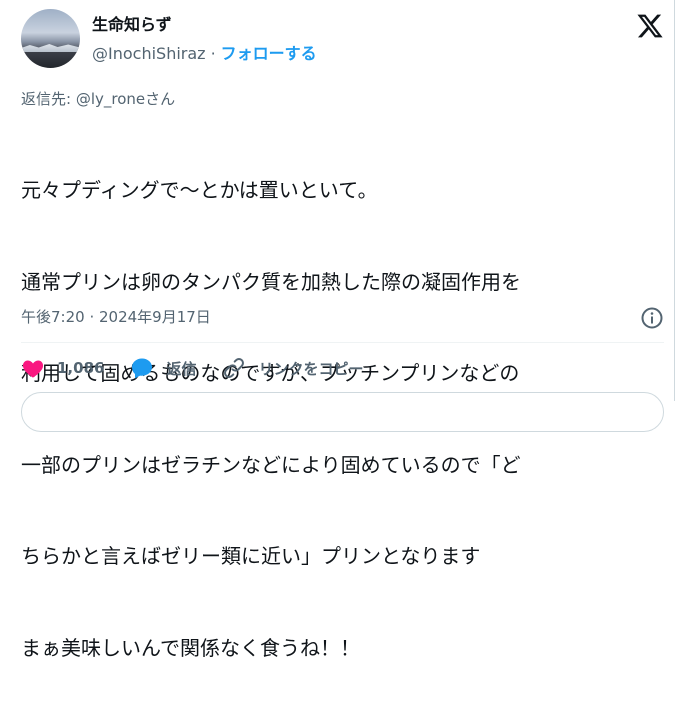 The image size is (688, 724). I want to click on tweet-line: ちらかと言えばゼリー類に近い」プリンとなります, so click(251, 556).